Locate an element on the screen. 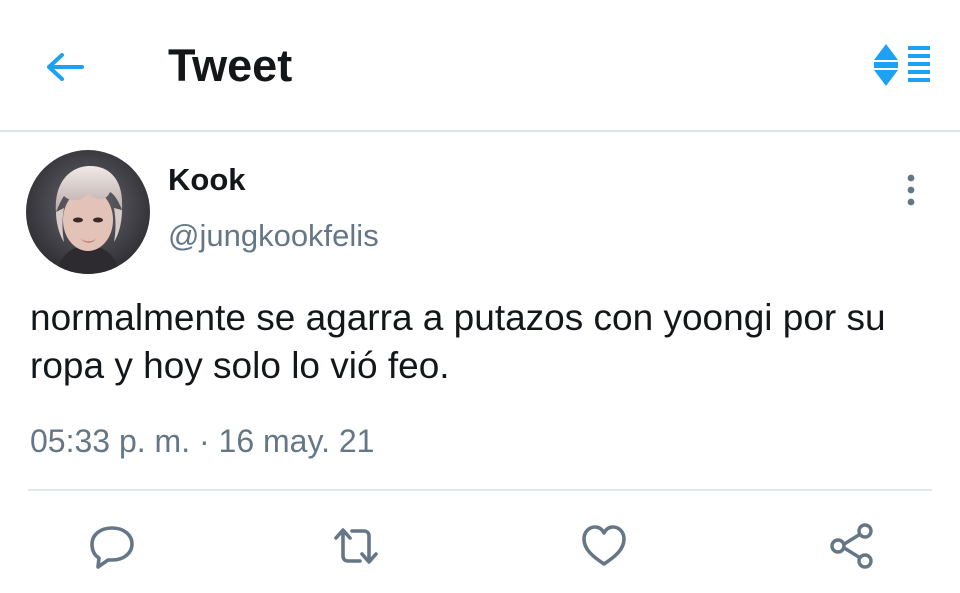  page-title: Tweet is located at coordinates (230, 65).